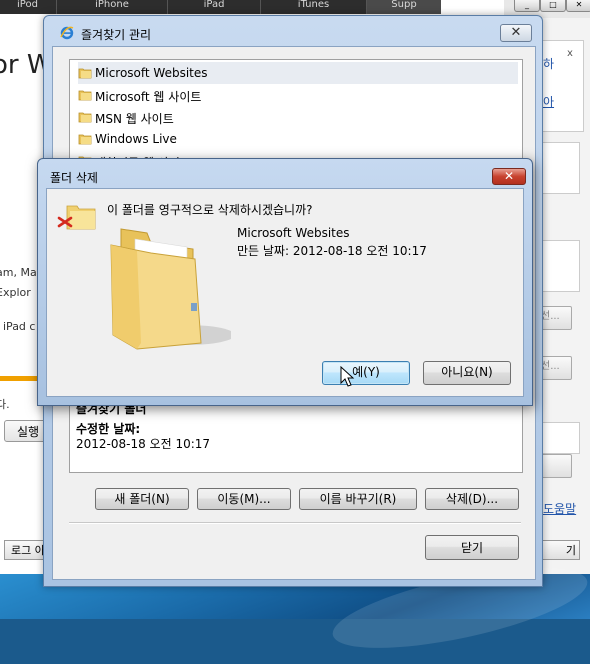  I want to click on mouse-cursor-icon, so click(347, 376).